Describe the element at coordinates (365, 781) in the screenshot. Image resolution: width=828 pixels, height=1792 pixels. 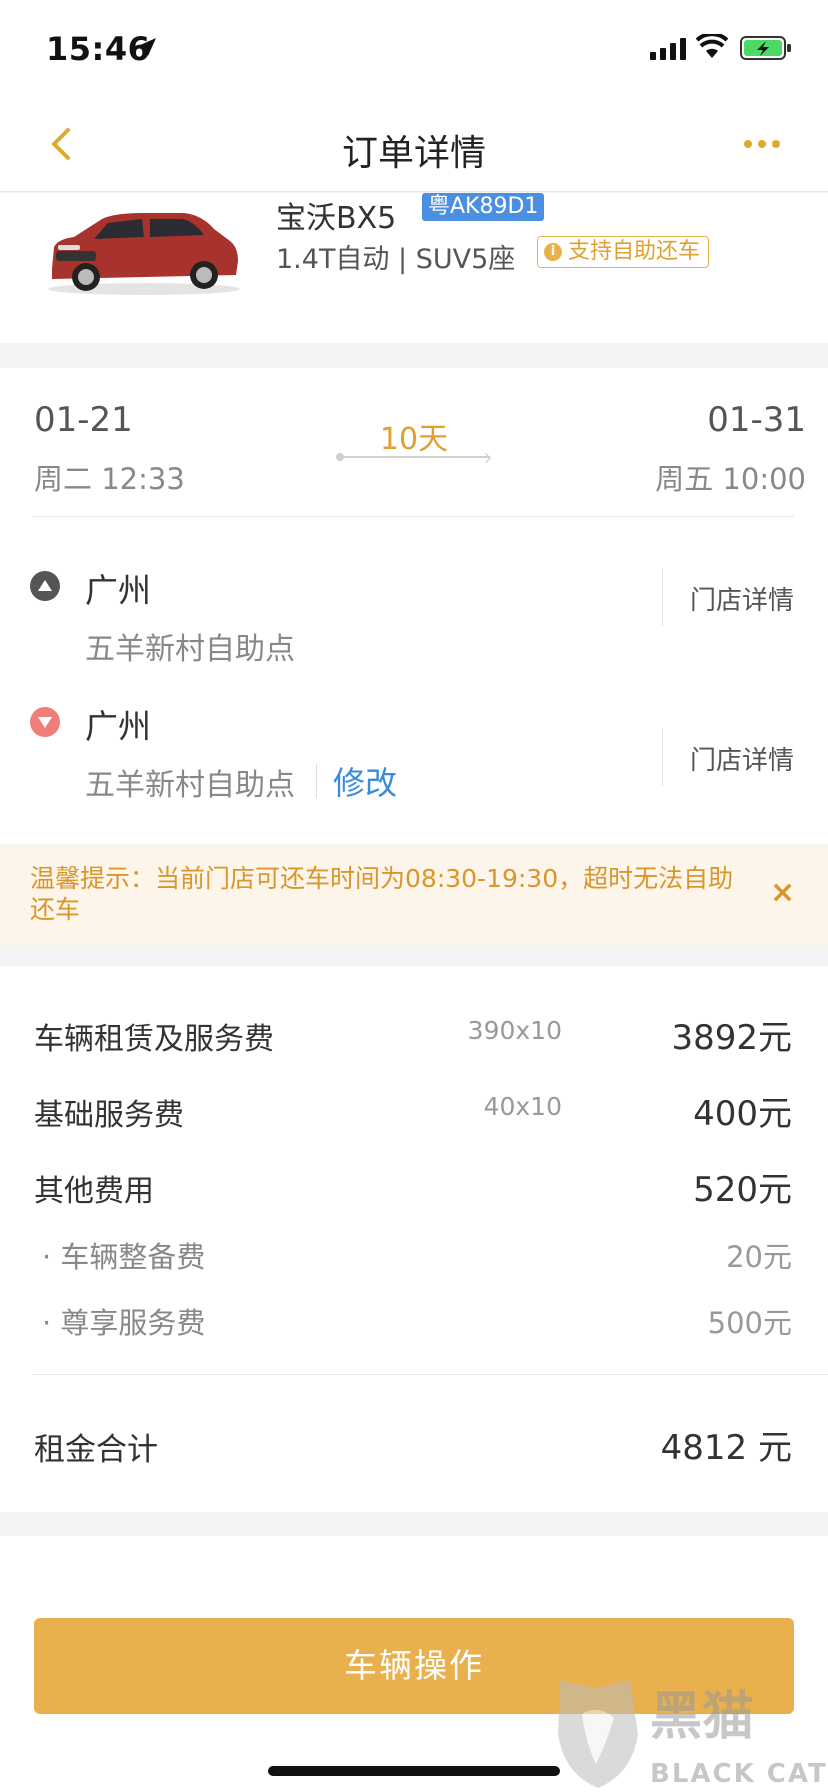
I see `modify-return-store-link: 修改` at that location.